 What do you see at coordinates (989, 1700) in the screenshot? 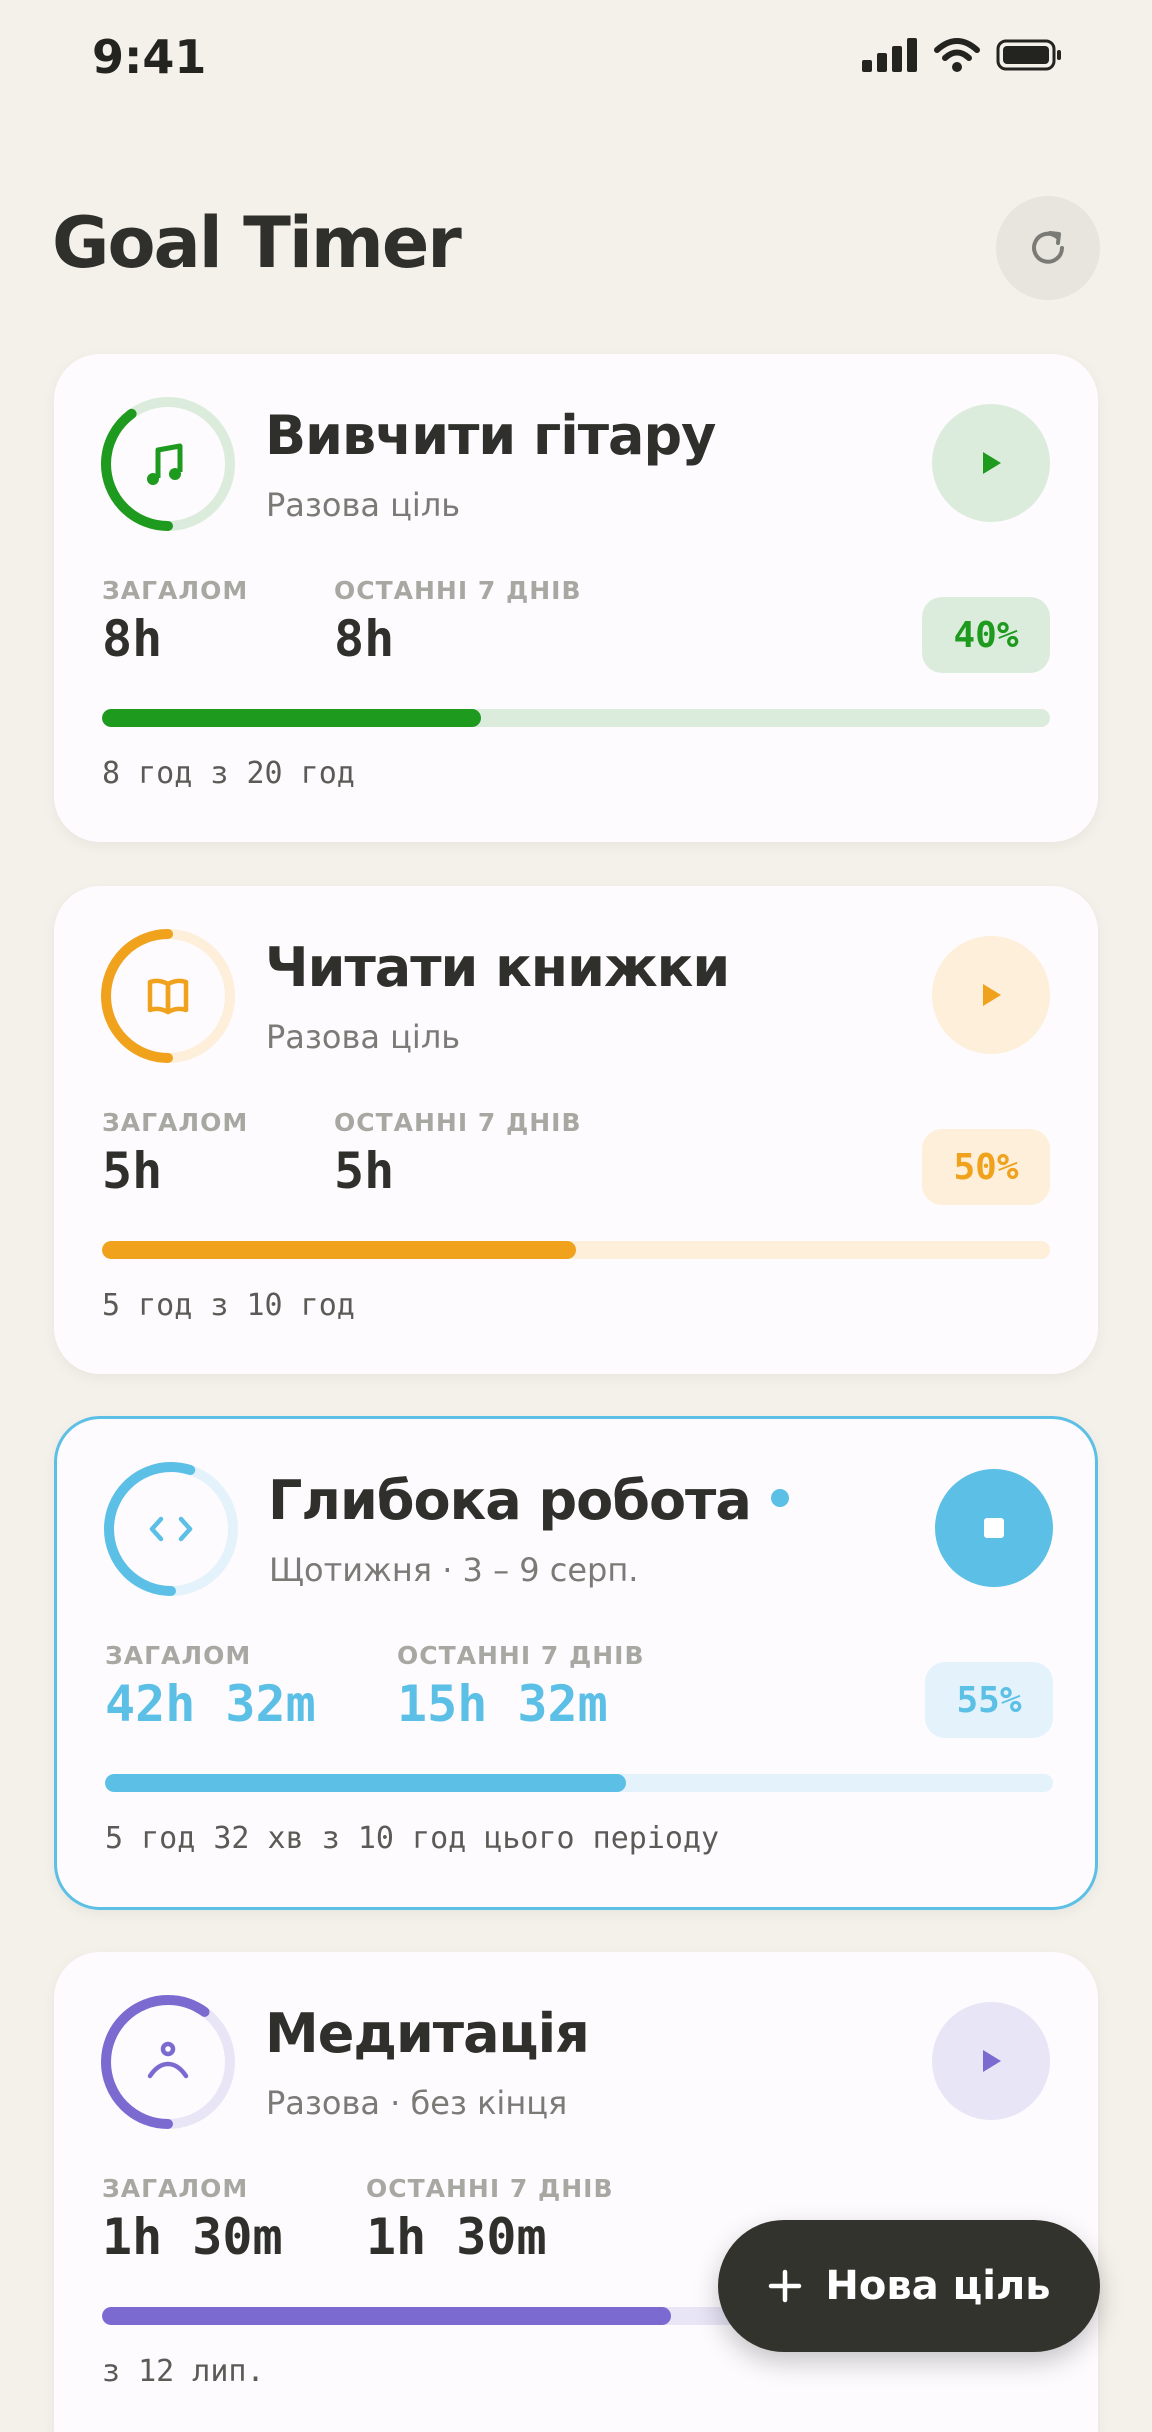
I see `percent-badge: 55%` at bounding box center [989, 1700].